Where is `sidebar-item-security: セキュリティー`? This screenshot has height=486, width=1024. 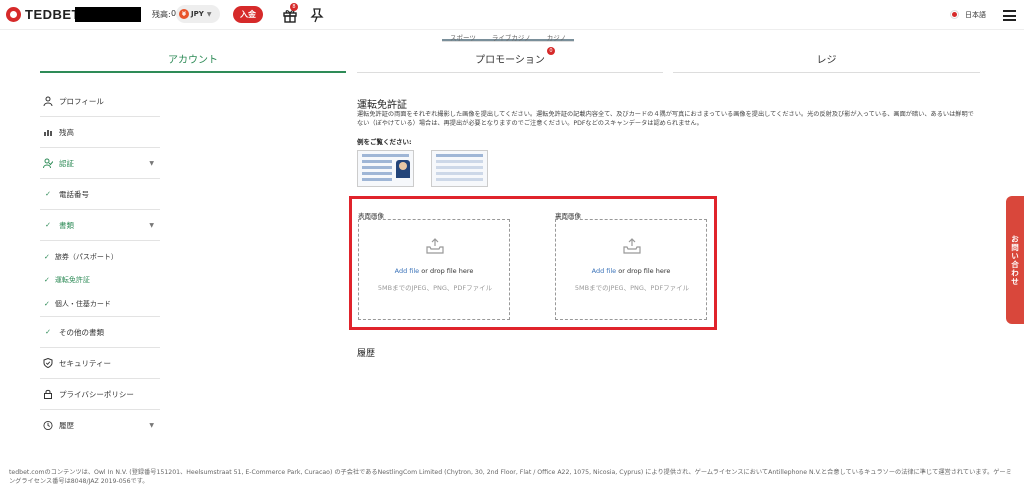 sidebar-item-security: セキュリティー is located at coordinates (100, 363).